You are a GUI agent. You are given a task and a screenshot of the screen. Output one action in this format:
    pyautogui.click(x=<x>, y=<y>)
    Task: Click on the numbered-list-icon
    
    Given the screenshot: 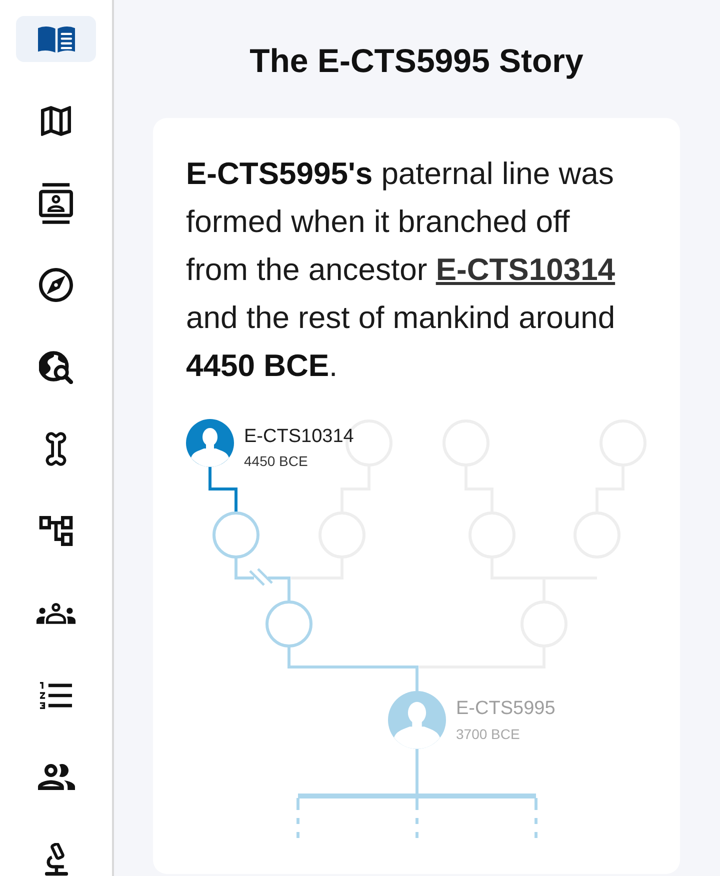 What is the action you would take?
    pyautogui.click(x=56, y=695)
    